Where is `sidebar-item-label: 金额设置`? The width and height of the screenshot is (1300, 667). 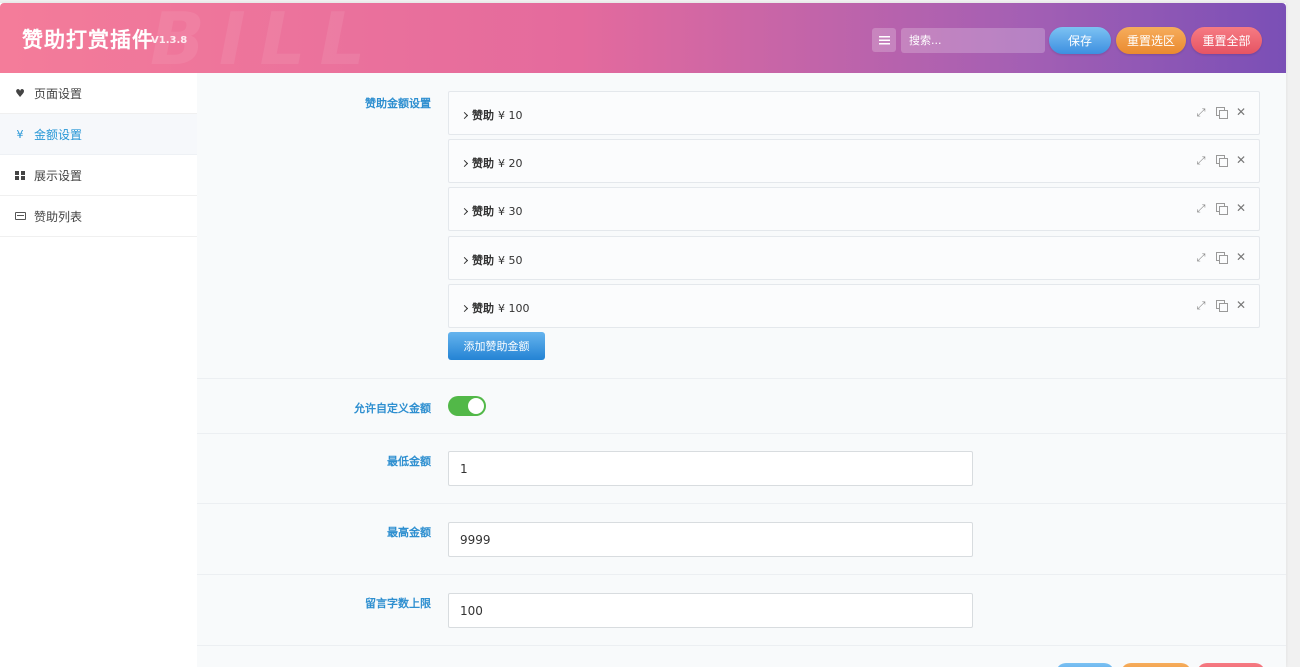
sidebar-item-label: 金额设置 is located at coordinates (58, 134).